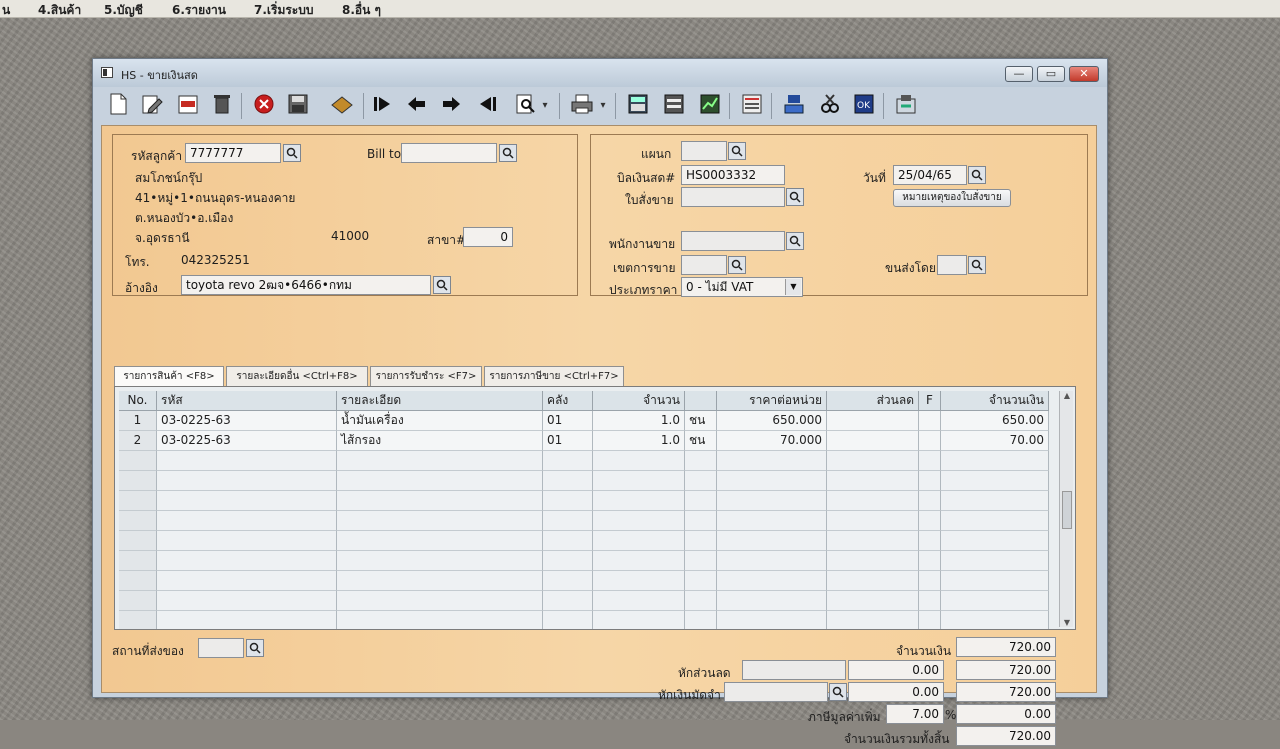 This screenshot has height=749, width=1280. What do you see at coordinates (710, 106) in the screenshot?
I see `chart-icon` at bounding box center [710, 106].